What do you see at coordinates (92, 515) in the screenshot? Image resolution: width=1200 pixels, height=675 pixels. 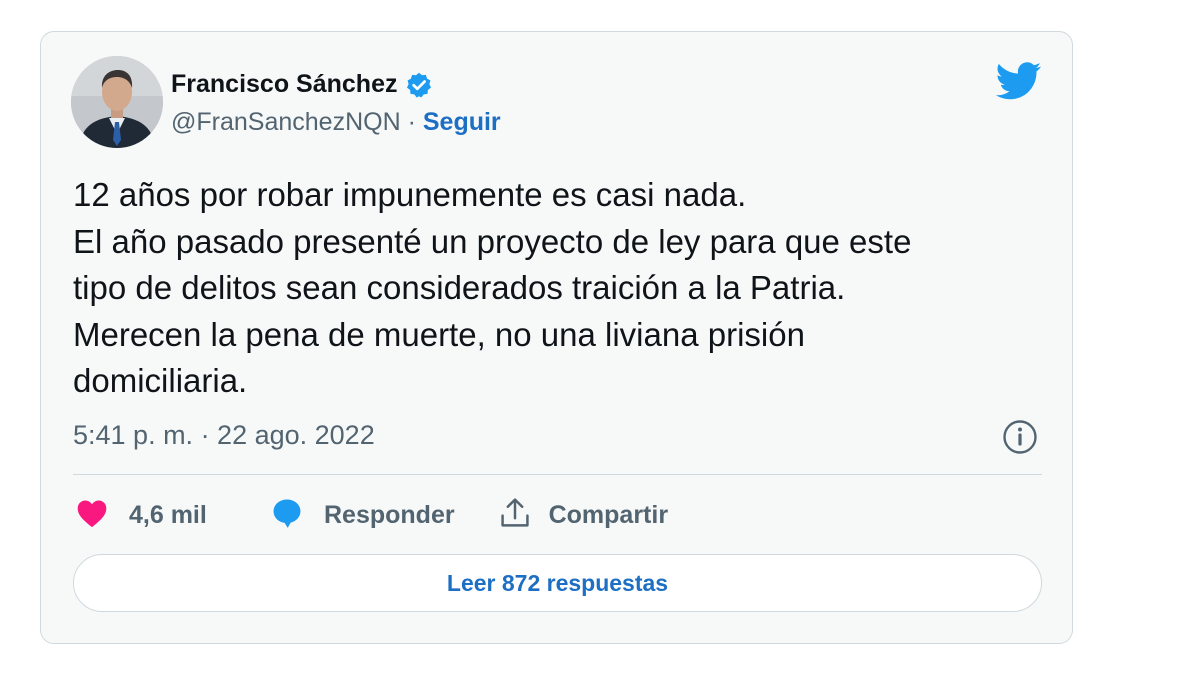 I see `heart-icon` at bounding box center [92, 515].